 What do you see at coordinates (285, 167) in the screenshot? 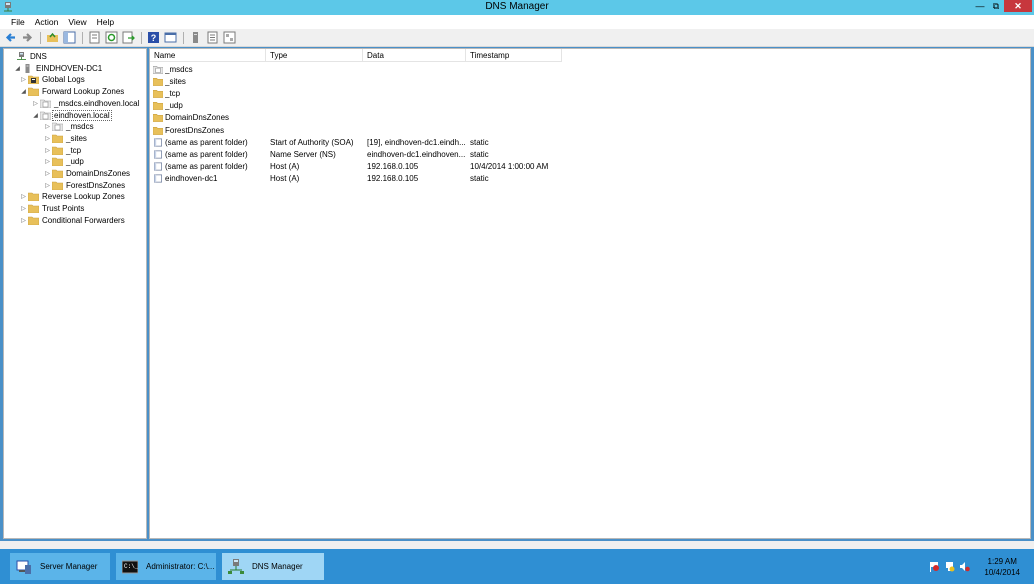
I see `cell-type: Host (A)` at bounding box center [285, 167].